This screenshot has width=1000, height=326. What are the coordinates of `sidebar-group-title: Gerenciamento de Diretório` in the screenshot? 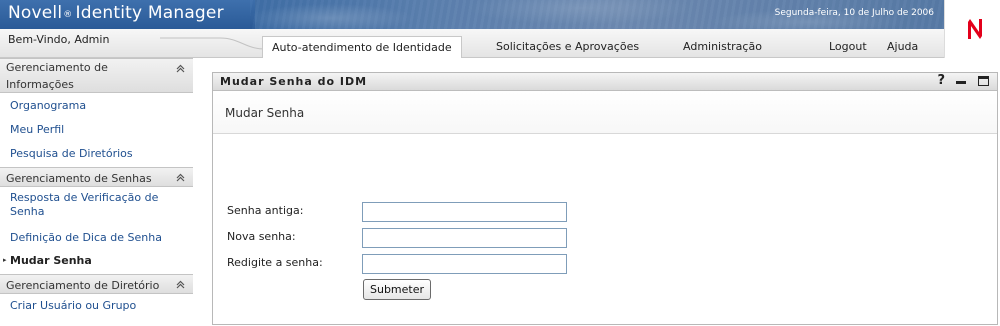 It's located at (83, 285).